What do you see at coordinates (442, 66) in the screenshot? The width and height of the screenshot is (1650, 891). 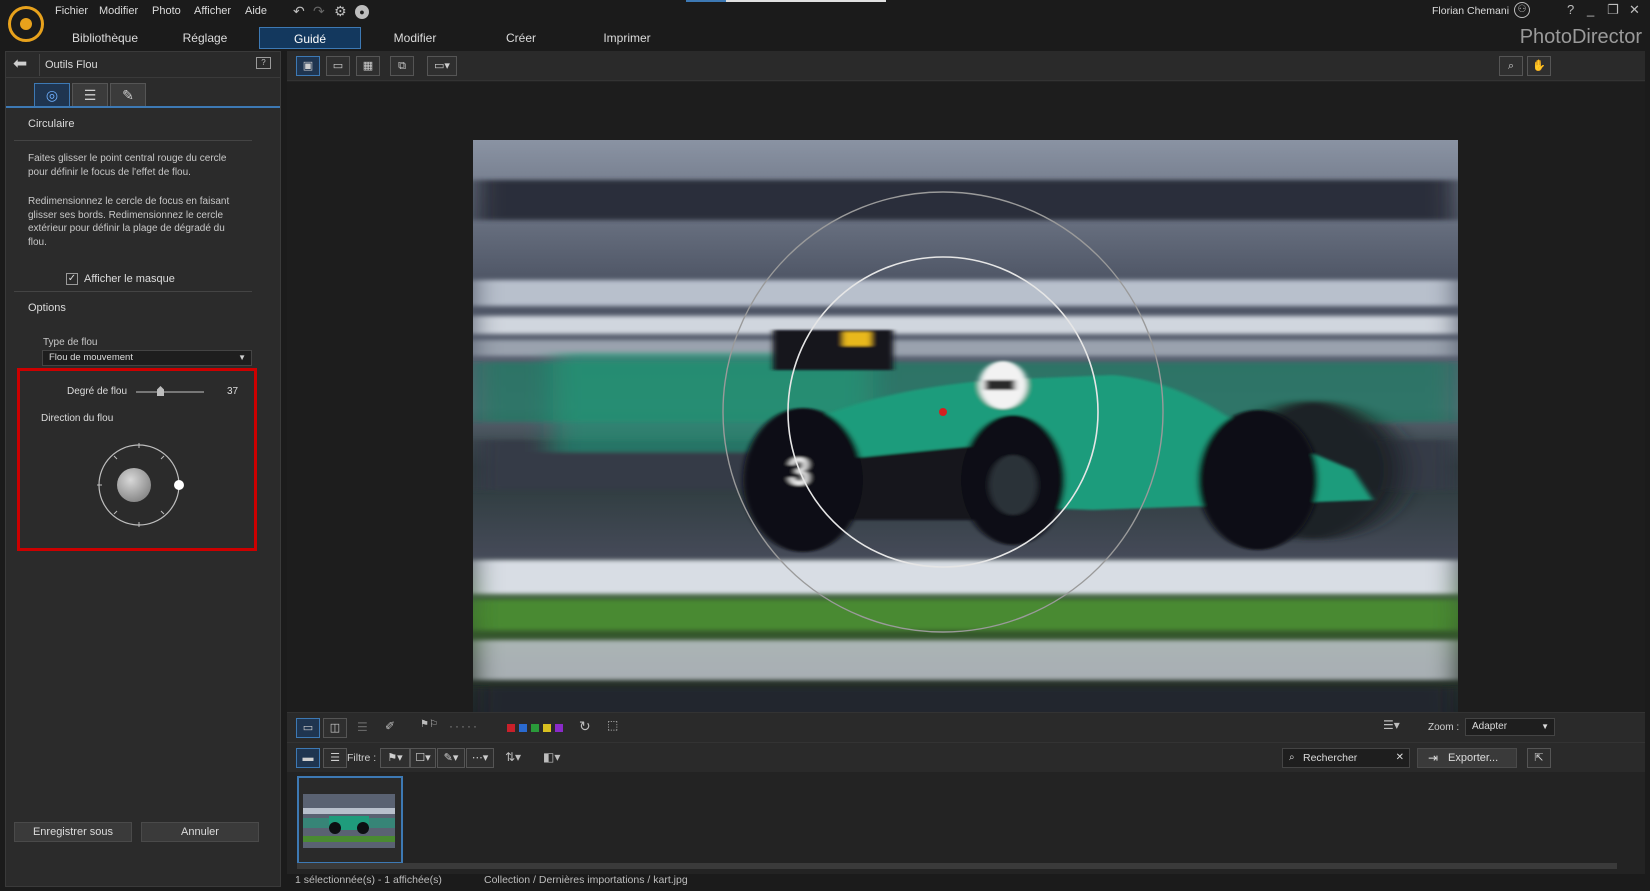 I see `display-monitor-icon: ▭▾` at bounding box center [442, 66].